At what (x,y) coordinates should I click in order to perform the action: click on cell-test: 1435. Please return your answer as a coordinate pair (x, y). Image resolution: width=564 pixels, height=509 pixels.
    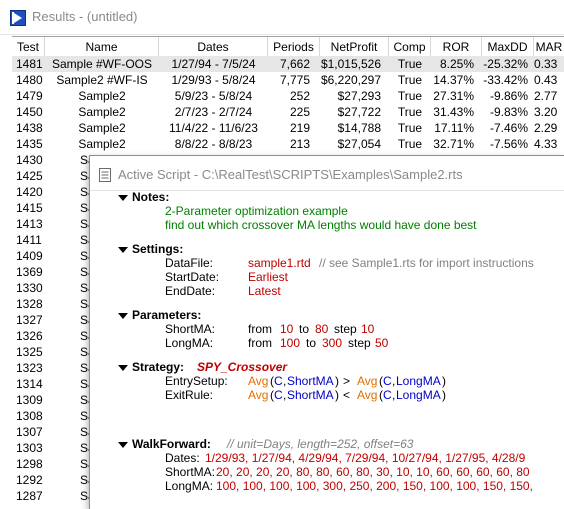
    Looking at the image, I should click on (29, 144).